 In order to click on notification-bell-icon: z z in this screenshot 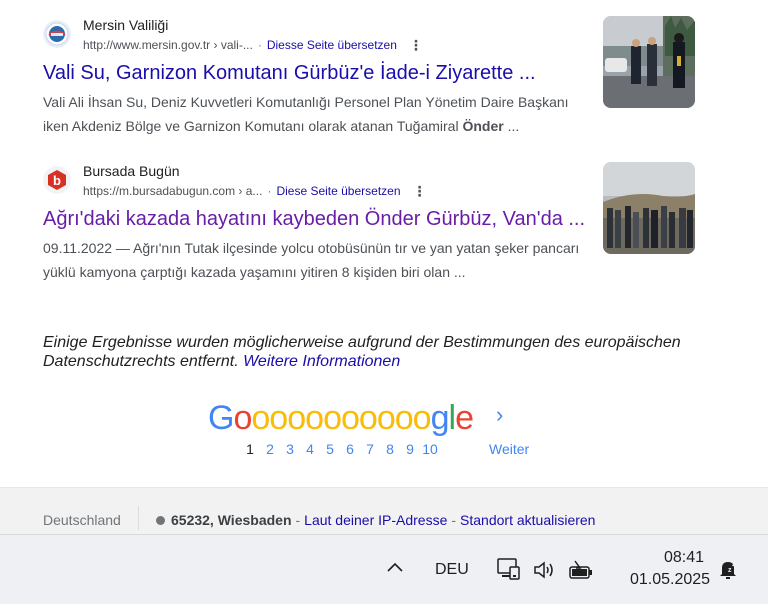, I will do `click(728, 569)`.